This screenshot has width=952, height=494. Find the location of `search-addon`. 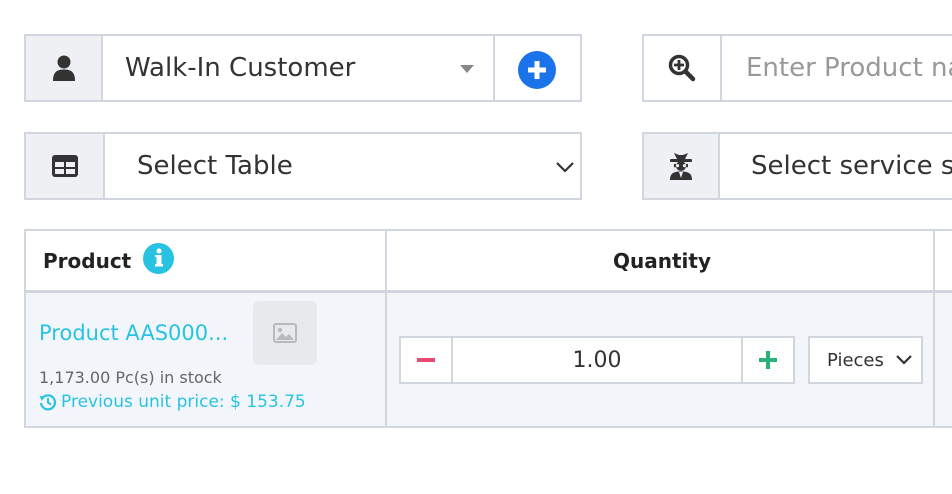

search-addon is located at coordinates (682, 68).